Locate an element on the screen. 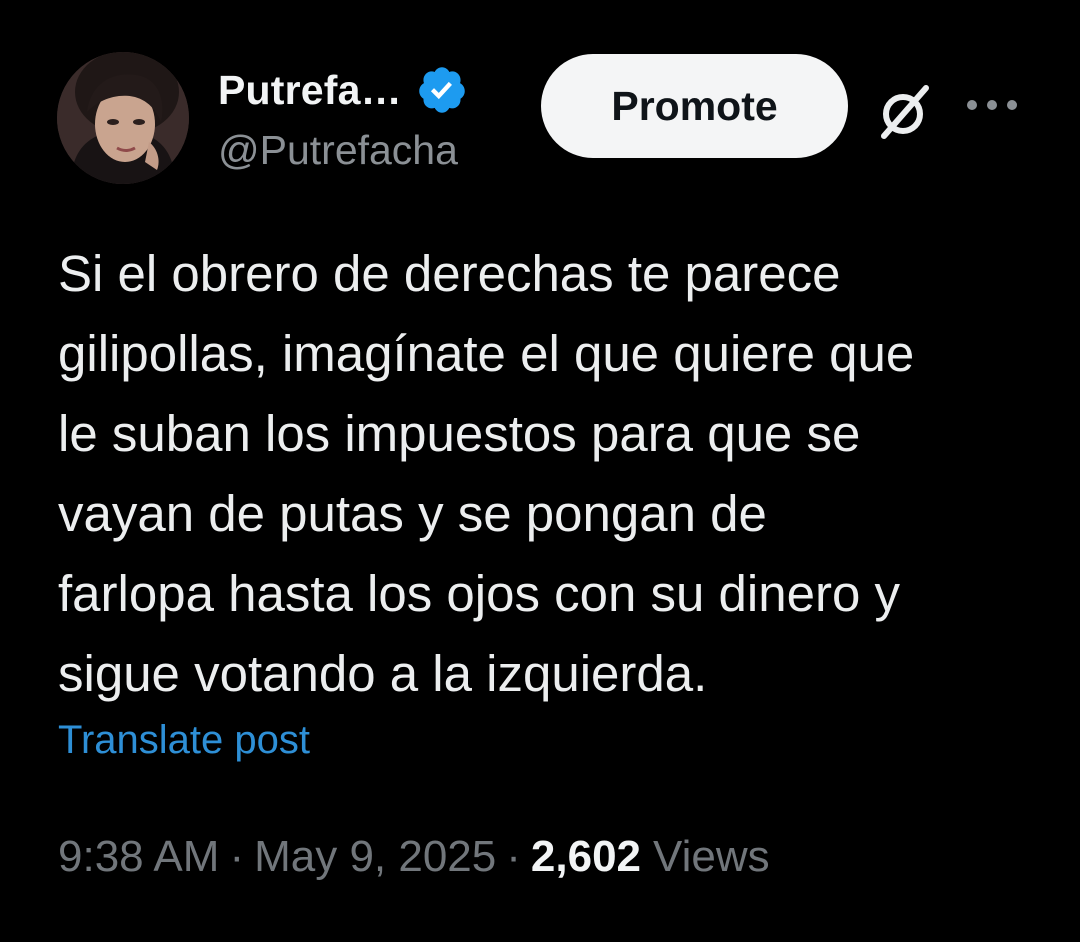  promote-button: Promote is located at coordinates (694, 106).